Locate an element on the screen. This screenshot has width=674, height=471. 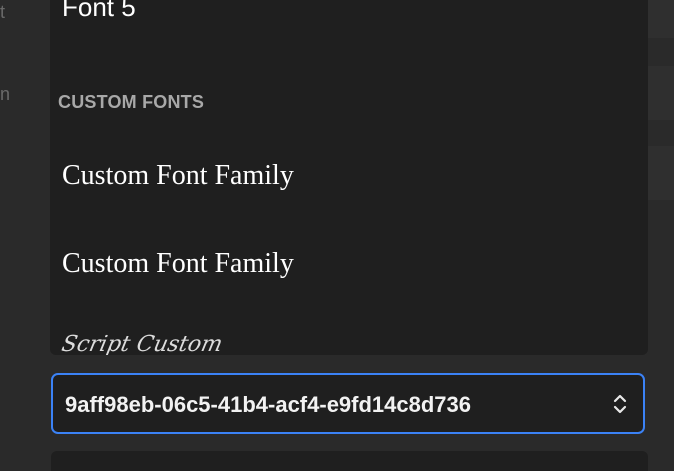
next-field is located at coordinates (349, 461).